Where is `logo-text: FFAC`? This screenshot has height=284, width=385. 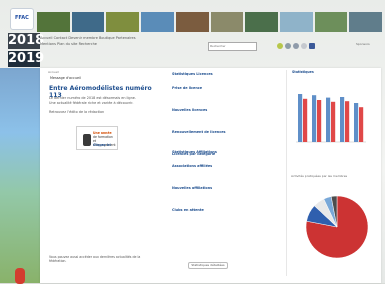
logo-text: FFAC is located at coordinates (22, 18).